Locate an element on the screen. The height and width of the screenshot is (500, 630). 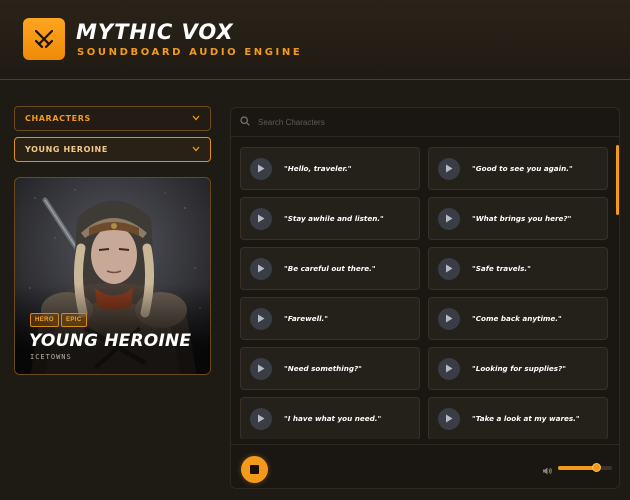
search-bar is located at coordinates (425, 122).